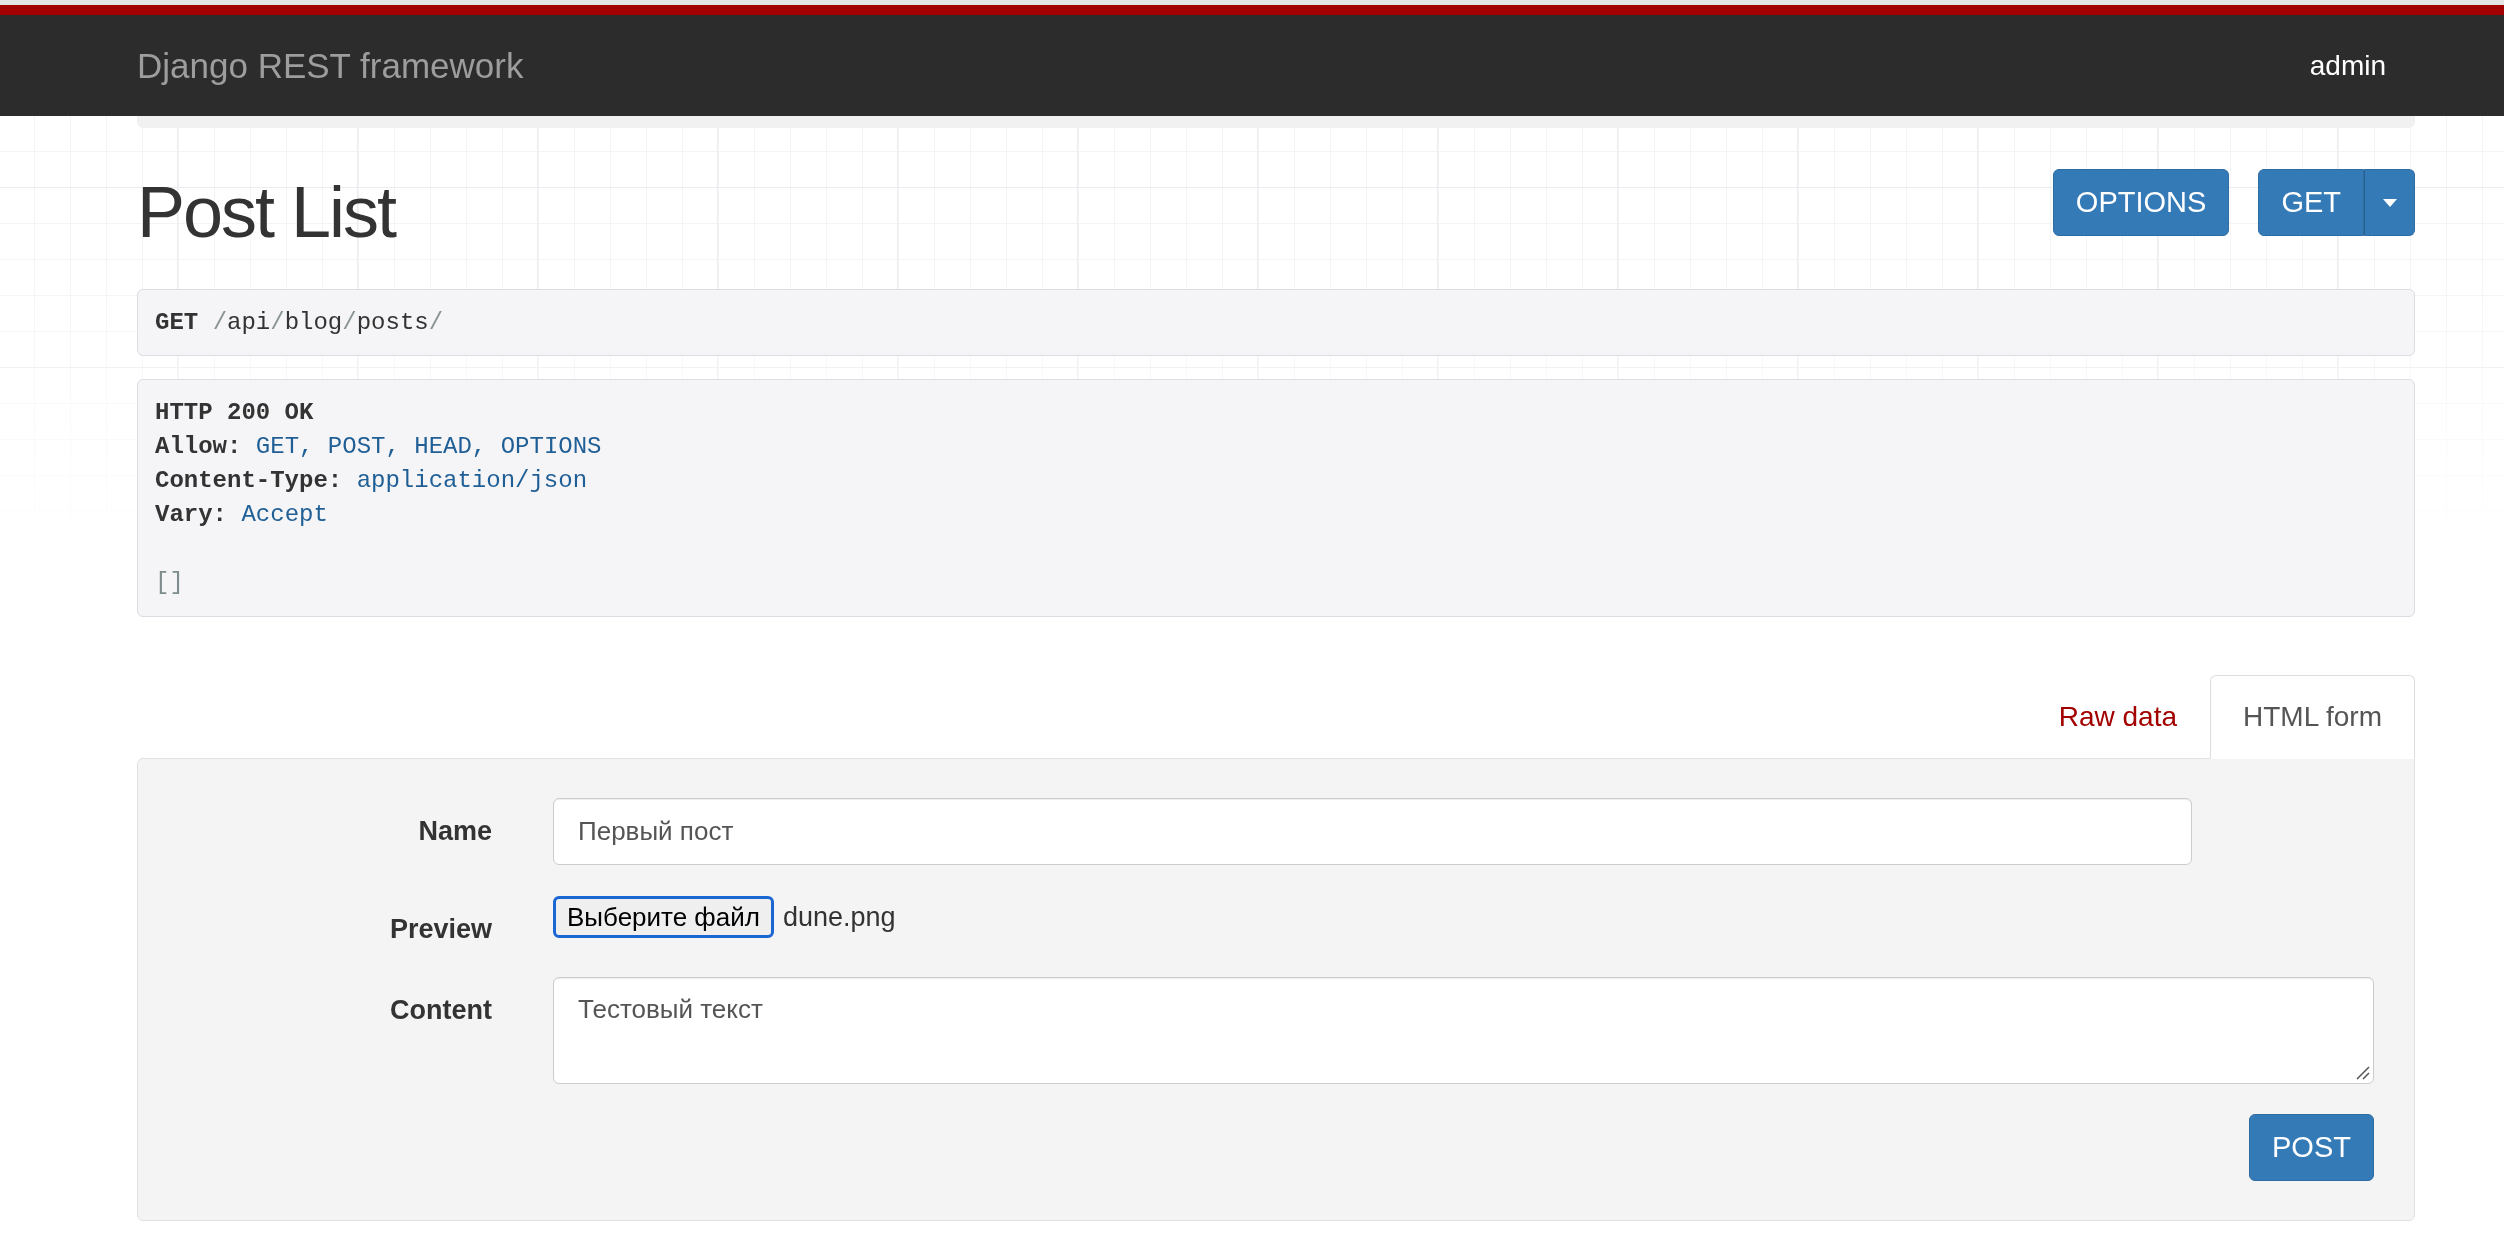  Describe the element at coordinates (299, 322) in the screenshot. I see `request-line: GET /api/blog/posts/` at that location.